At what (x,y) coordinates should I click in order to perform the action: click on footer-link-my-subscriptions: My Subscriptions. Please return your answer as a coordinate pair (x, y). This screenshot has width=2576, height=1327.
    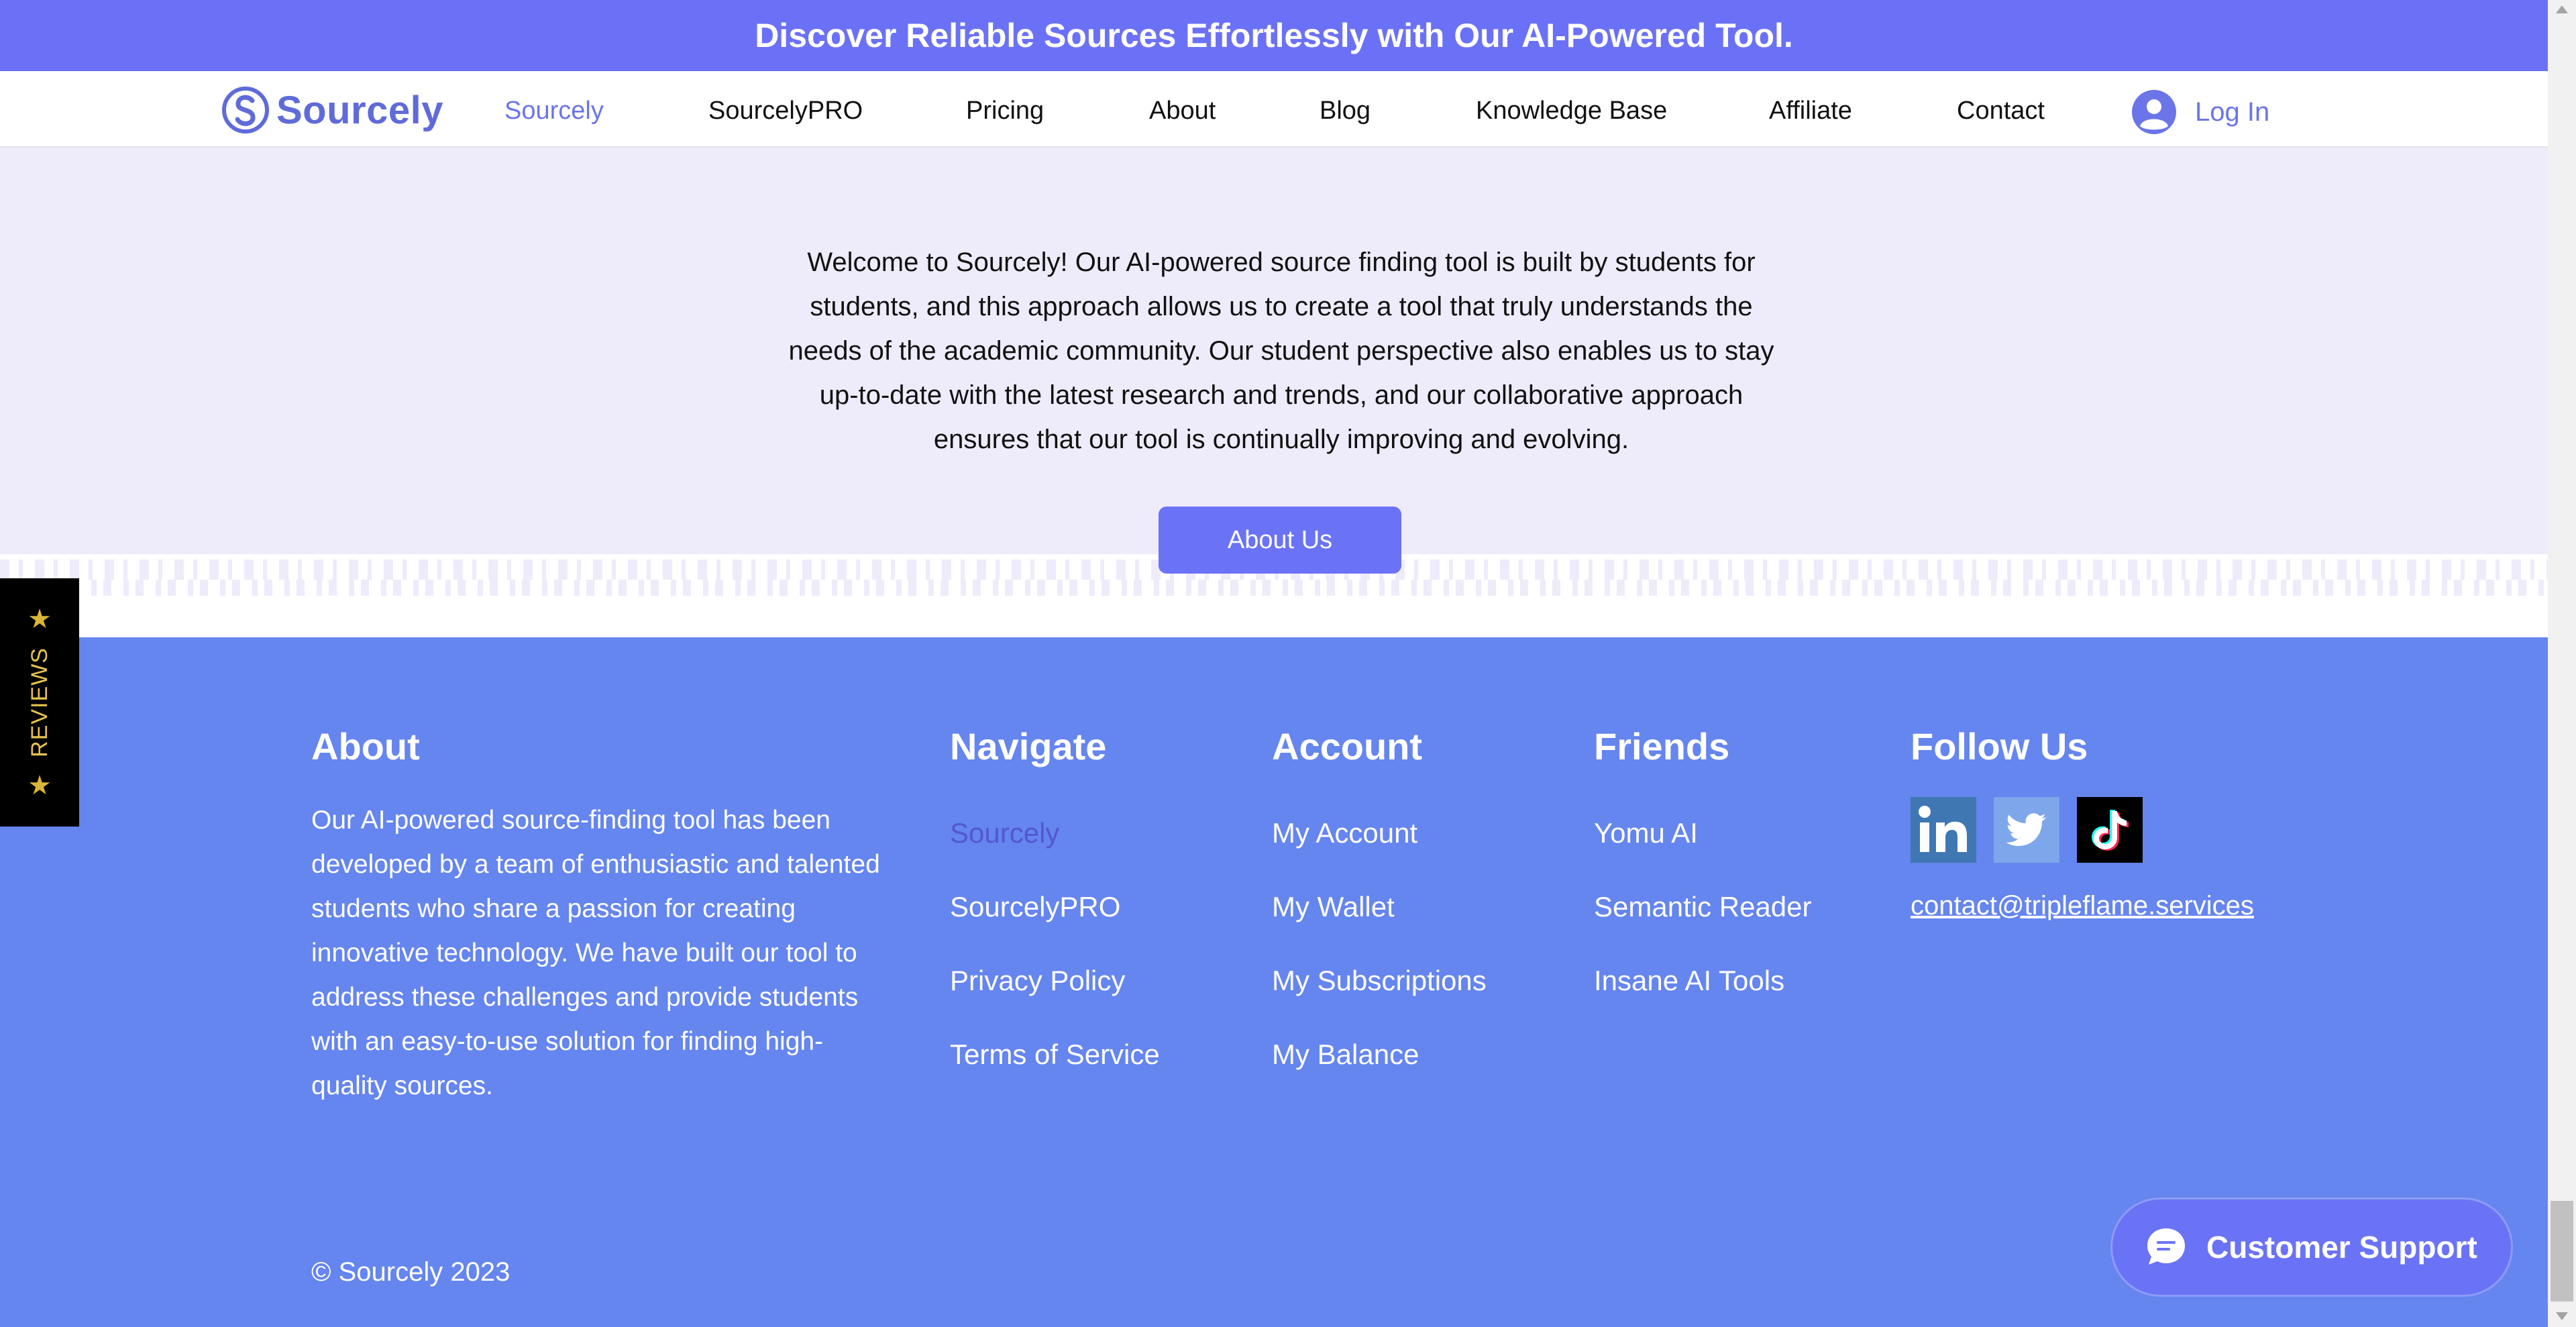
    Looking at the image, I should click on (1379, 981).